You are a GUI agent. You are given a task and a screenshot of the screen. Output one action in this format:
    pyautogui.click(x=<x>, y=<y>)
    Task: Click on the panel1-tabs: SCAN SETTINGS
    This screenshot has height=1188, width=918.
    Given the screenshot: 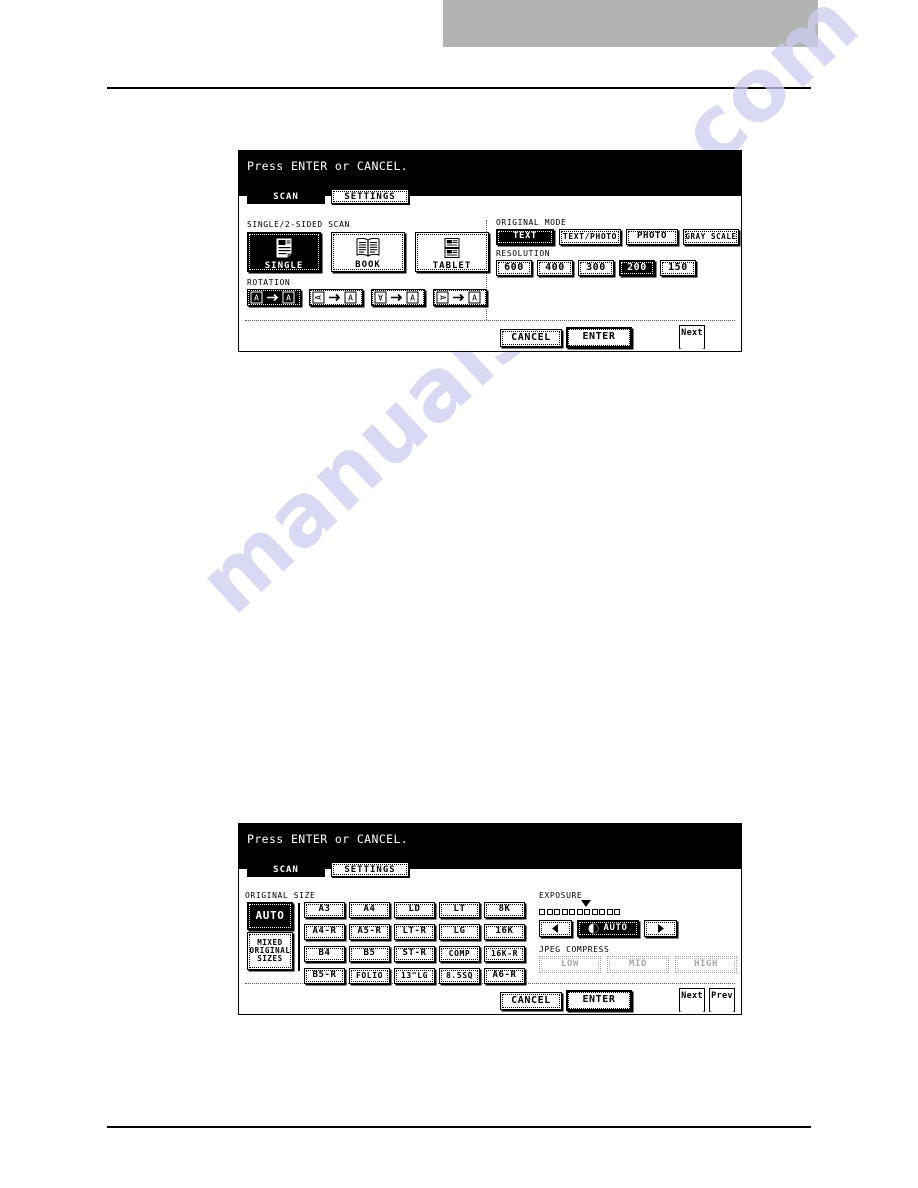 What is the action you would take?
    pyautogui.click(x=328, y=196)
    